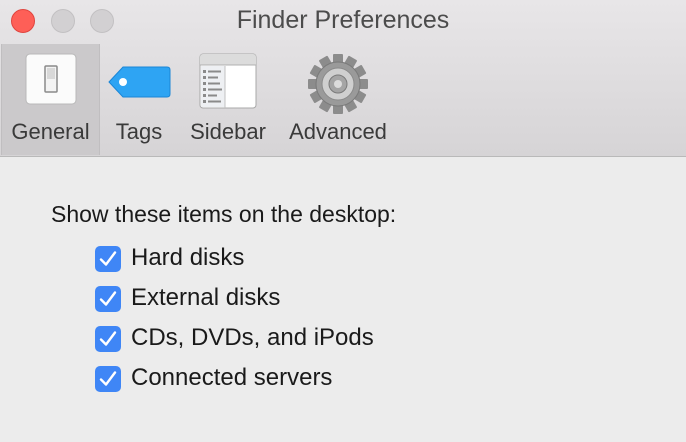  Describe the element at coordinates (228, 131) in the screenshot. I see `tab-label: Sidebar` at that location.